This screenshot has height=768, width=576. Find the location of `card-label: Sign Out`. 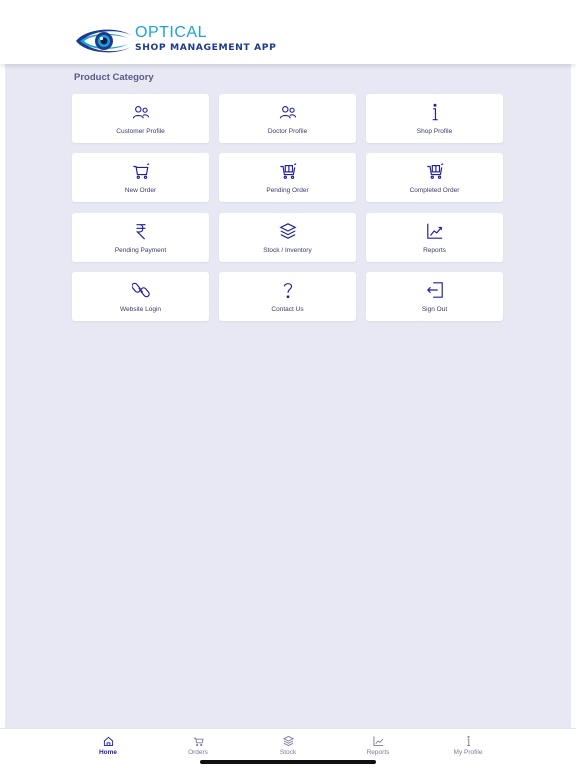

card-label: Sign Out is located at coordinates (434, 309).